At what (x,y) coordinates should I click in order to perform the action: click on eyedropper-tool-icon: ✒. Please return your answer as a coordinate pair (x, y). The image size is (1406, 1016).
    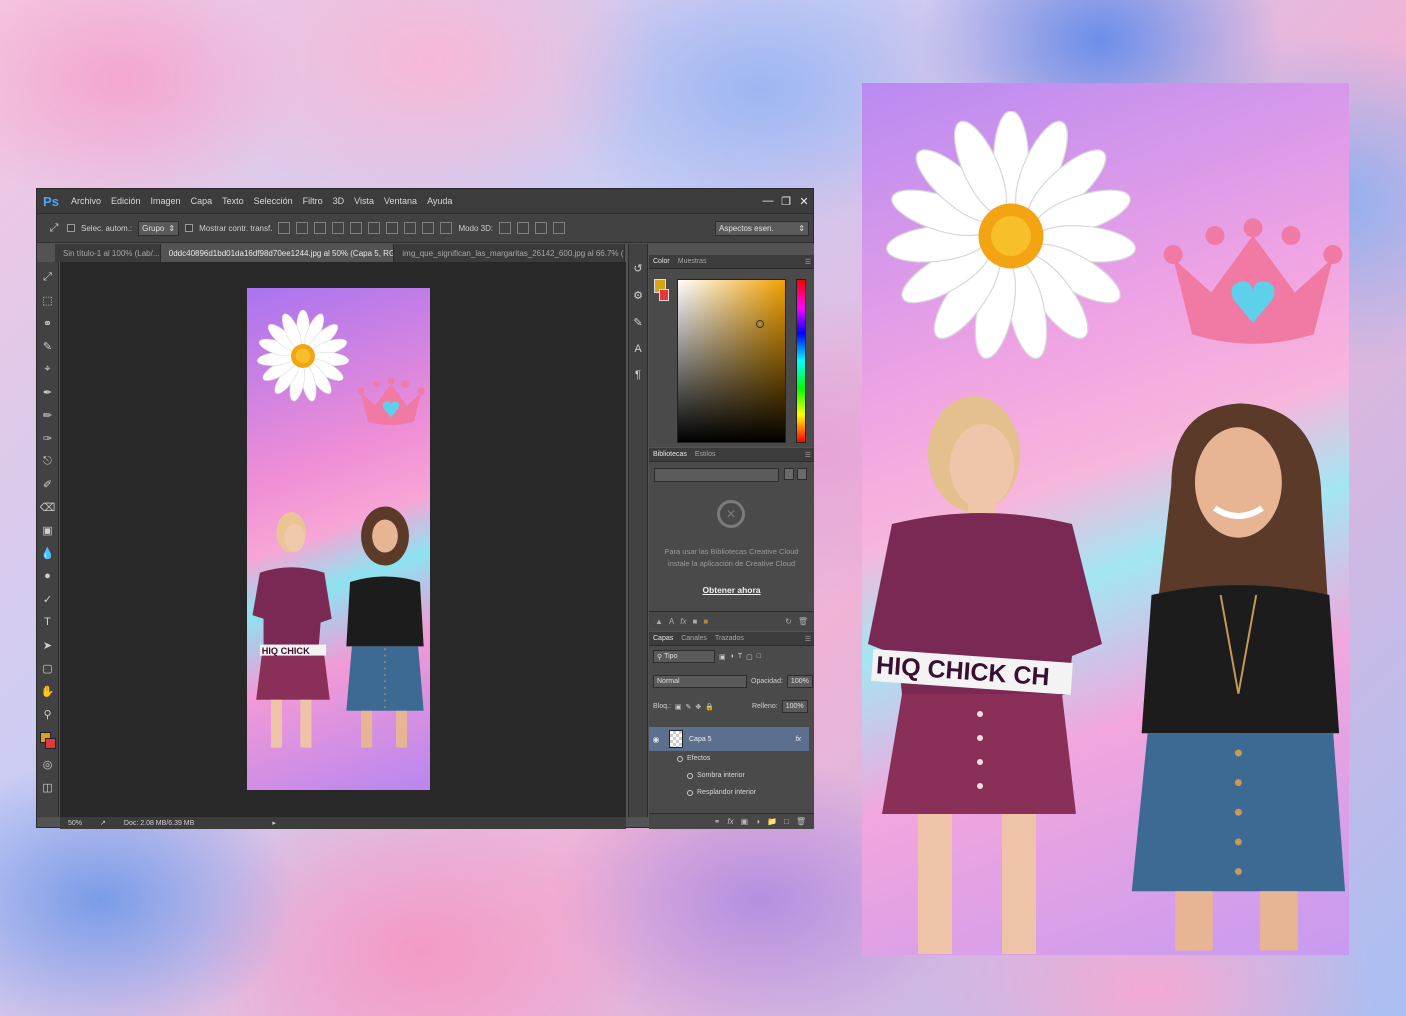
    Looking at the image, I should click on (48, 392).